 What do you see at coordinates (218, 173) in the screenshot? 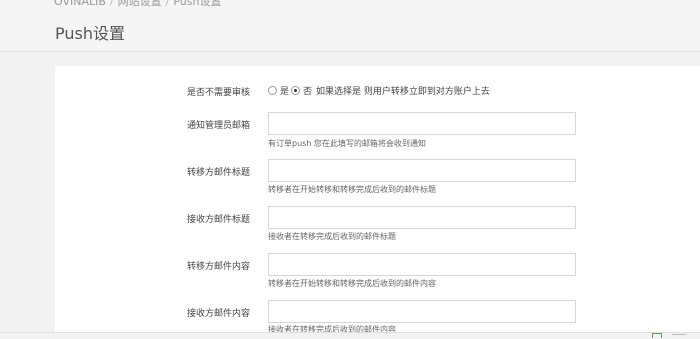
I see `sender-subject-label: 转移方邮件标题` at bounding box center [218, 173].